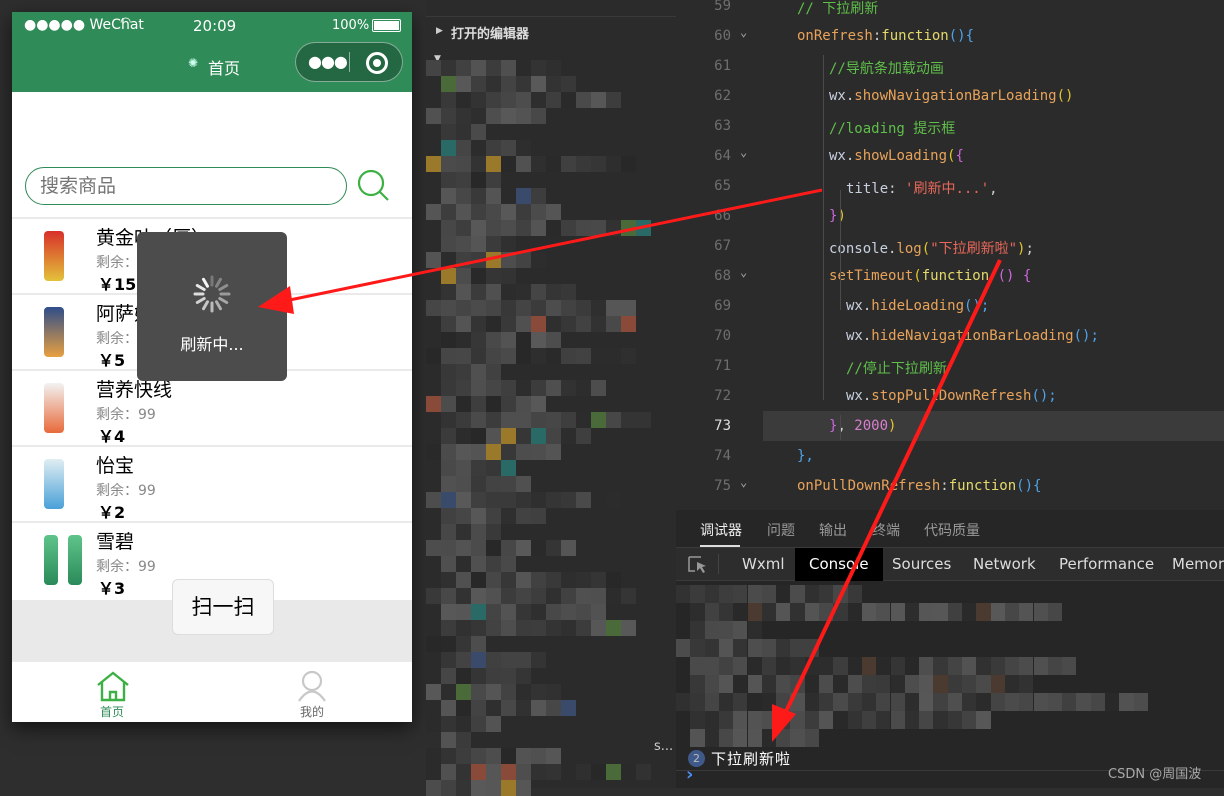 The height and width of the screenshot is (796, 1224). What do you see at coordinates (193, 63) in the screenshot?
I see `loading-spinner-icon: ✺` at bounding box center [193, 63].